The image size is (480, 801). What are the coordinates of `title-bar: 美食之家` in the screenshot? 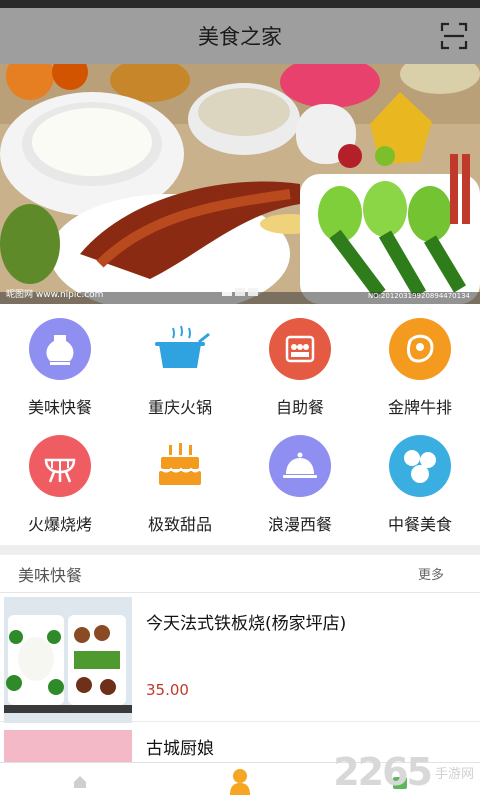 It's located at (240, 36).